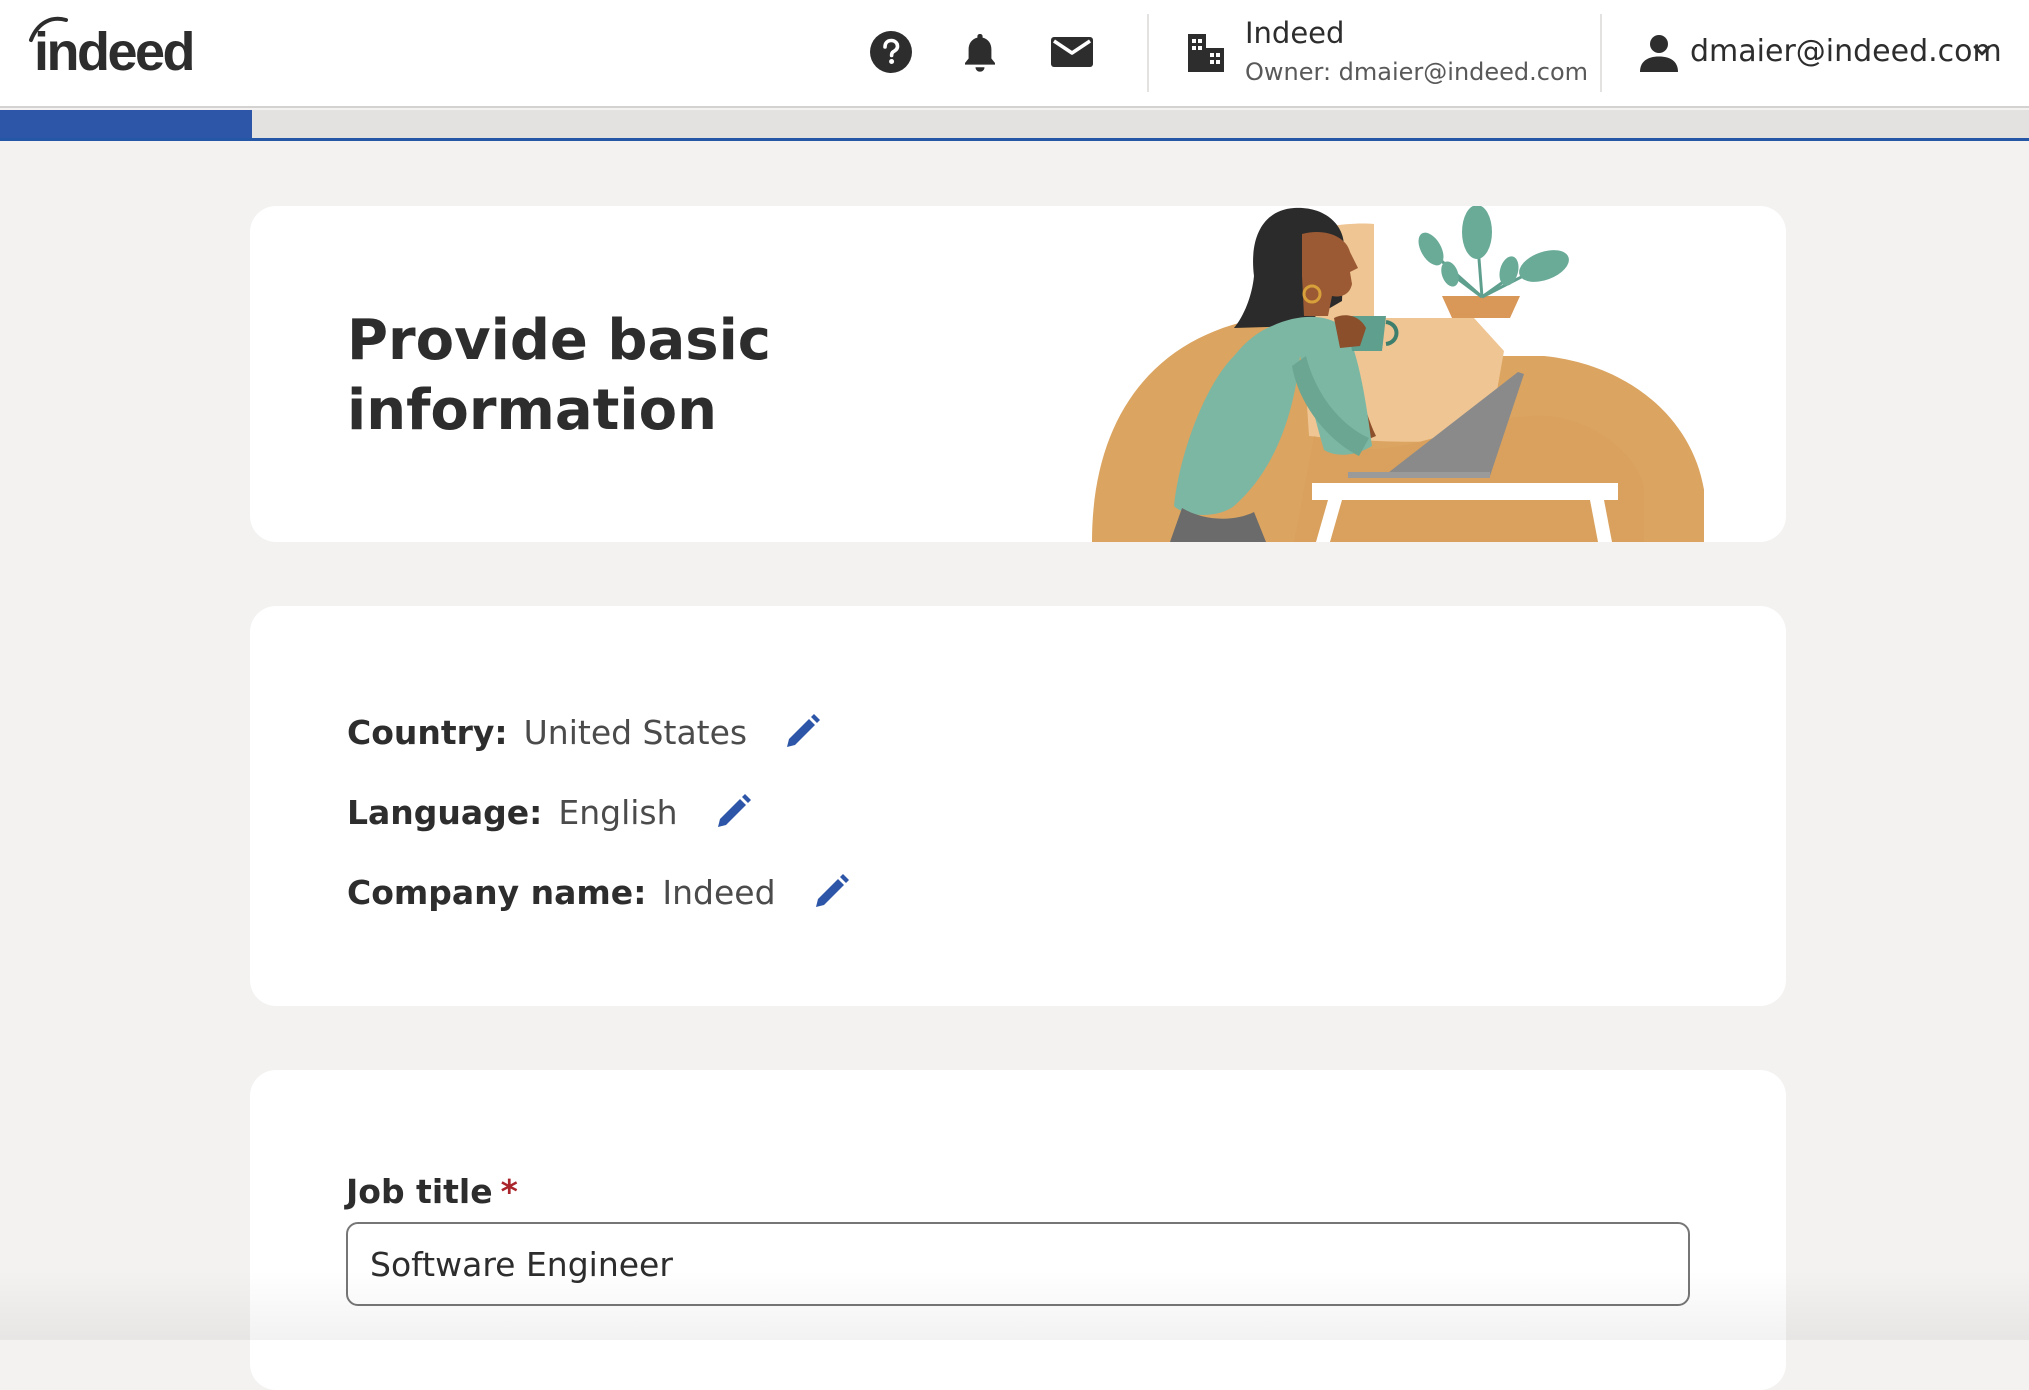 The image size is (2029, 1390). I want to click on country-row: Country: United States, so click(585, 732).